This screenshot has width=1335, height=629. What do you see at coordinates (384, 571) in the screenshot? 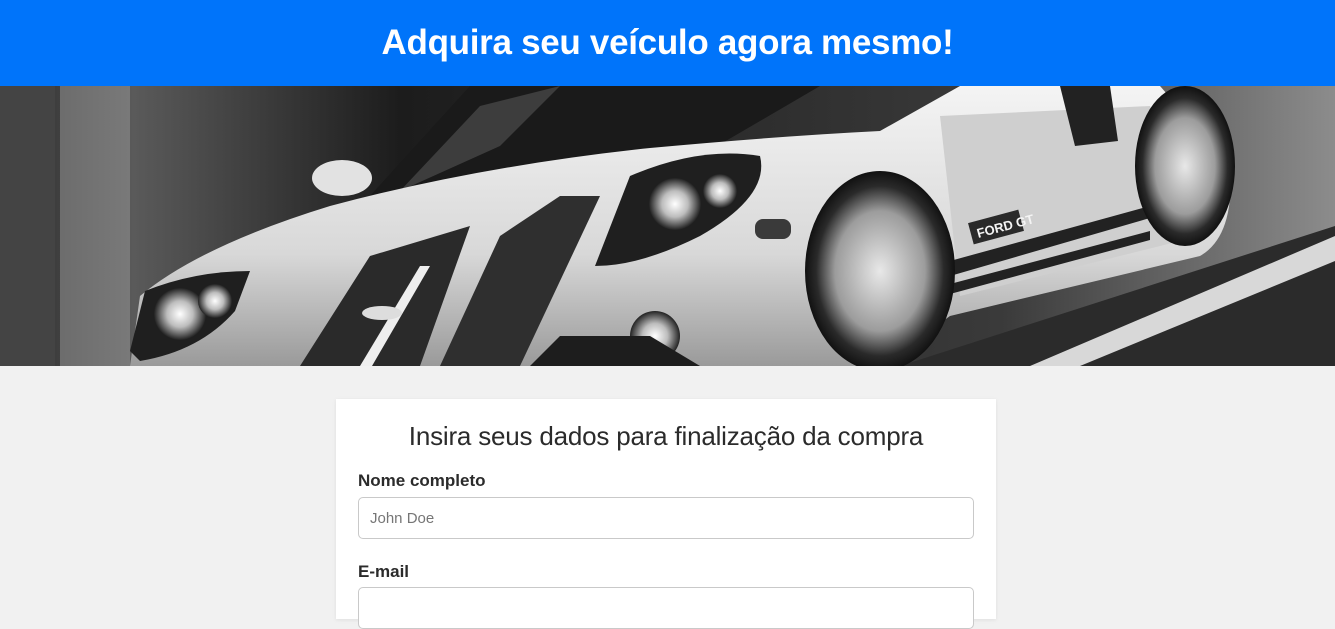
I see `email-label: E-mail` at bounding box center [384, 571].